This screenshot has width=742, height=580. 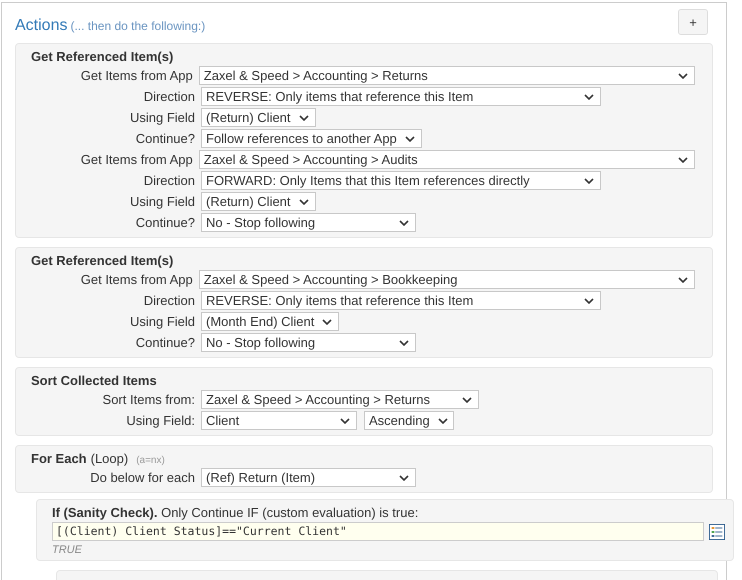 I want to click on field-label: Sort Items from:, so click(x=149, y=399).